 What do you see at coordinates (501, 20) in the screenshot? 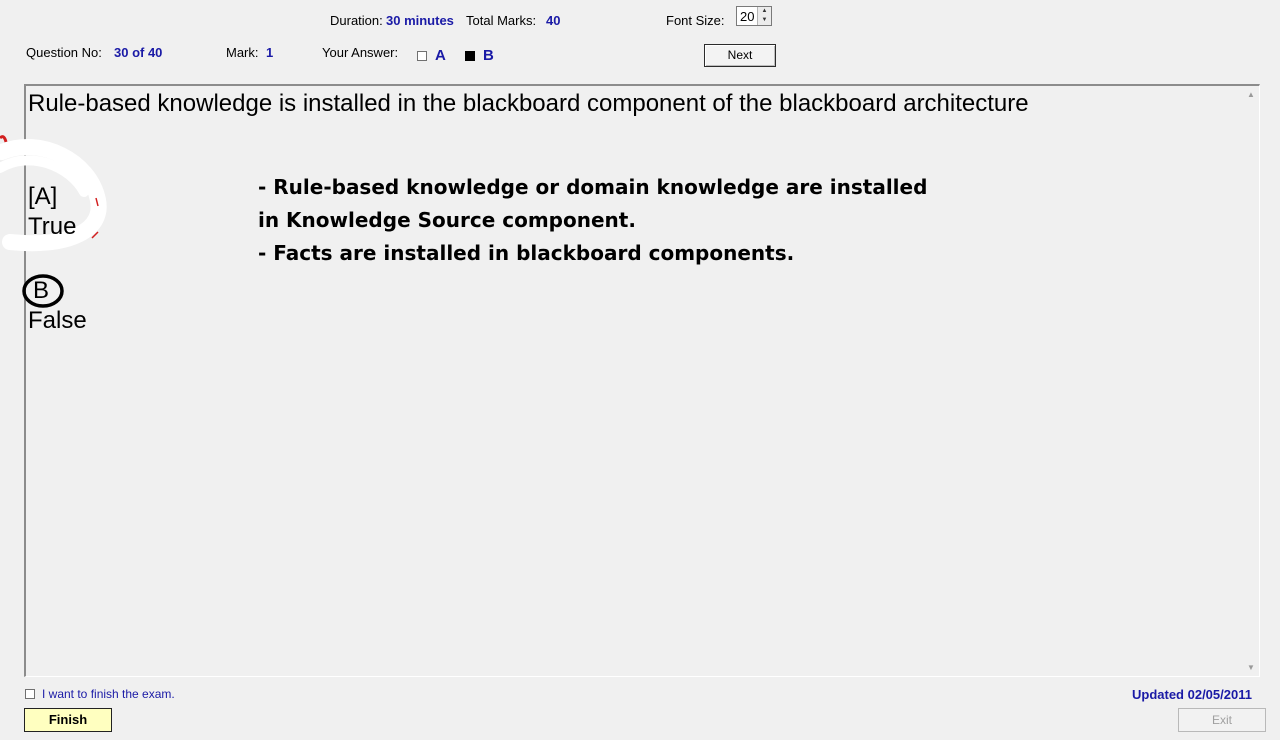
I see `total-marks-label: Total Marks:` at bounding box center [501, 20].